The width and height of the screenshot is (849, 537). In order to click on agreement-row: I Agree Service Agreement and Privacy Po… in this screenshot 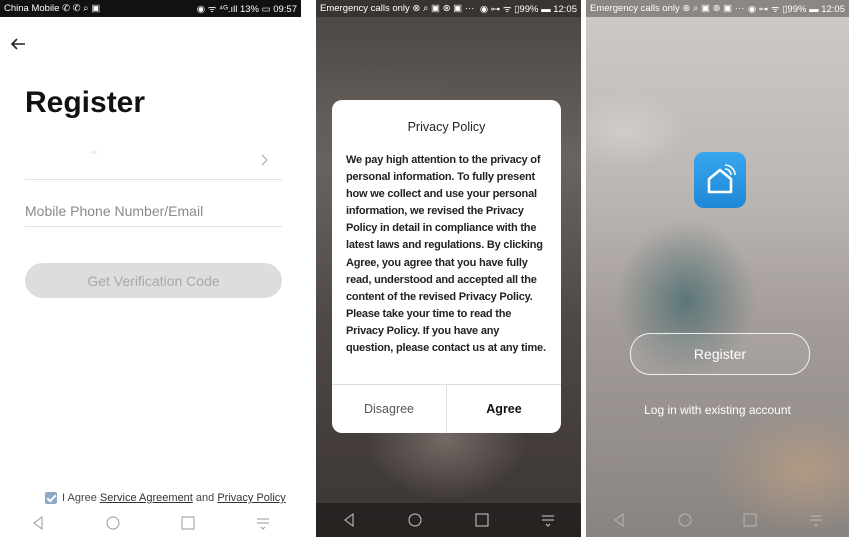, I will do `click(165, 498)`.